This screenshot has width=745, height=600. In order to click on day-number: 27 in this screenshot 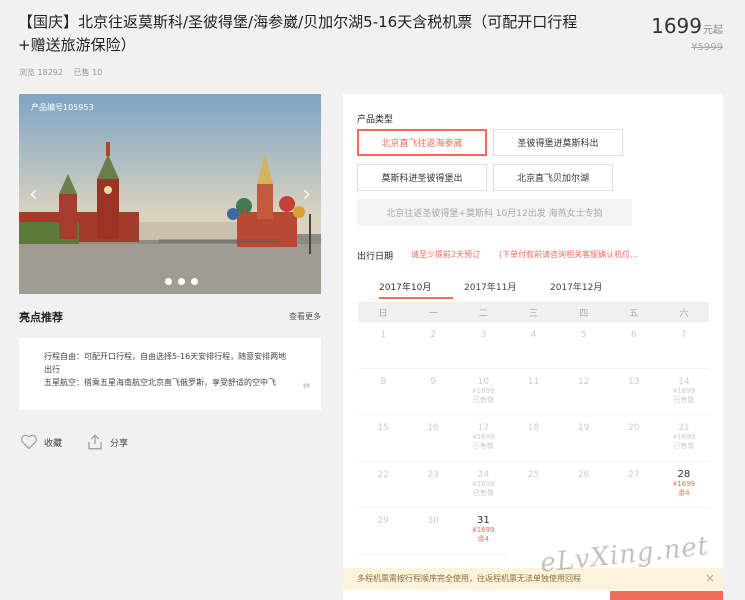, I will do `click(634, 474)`.